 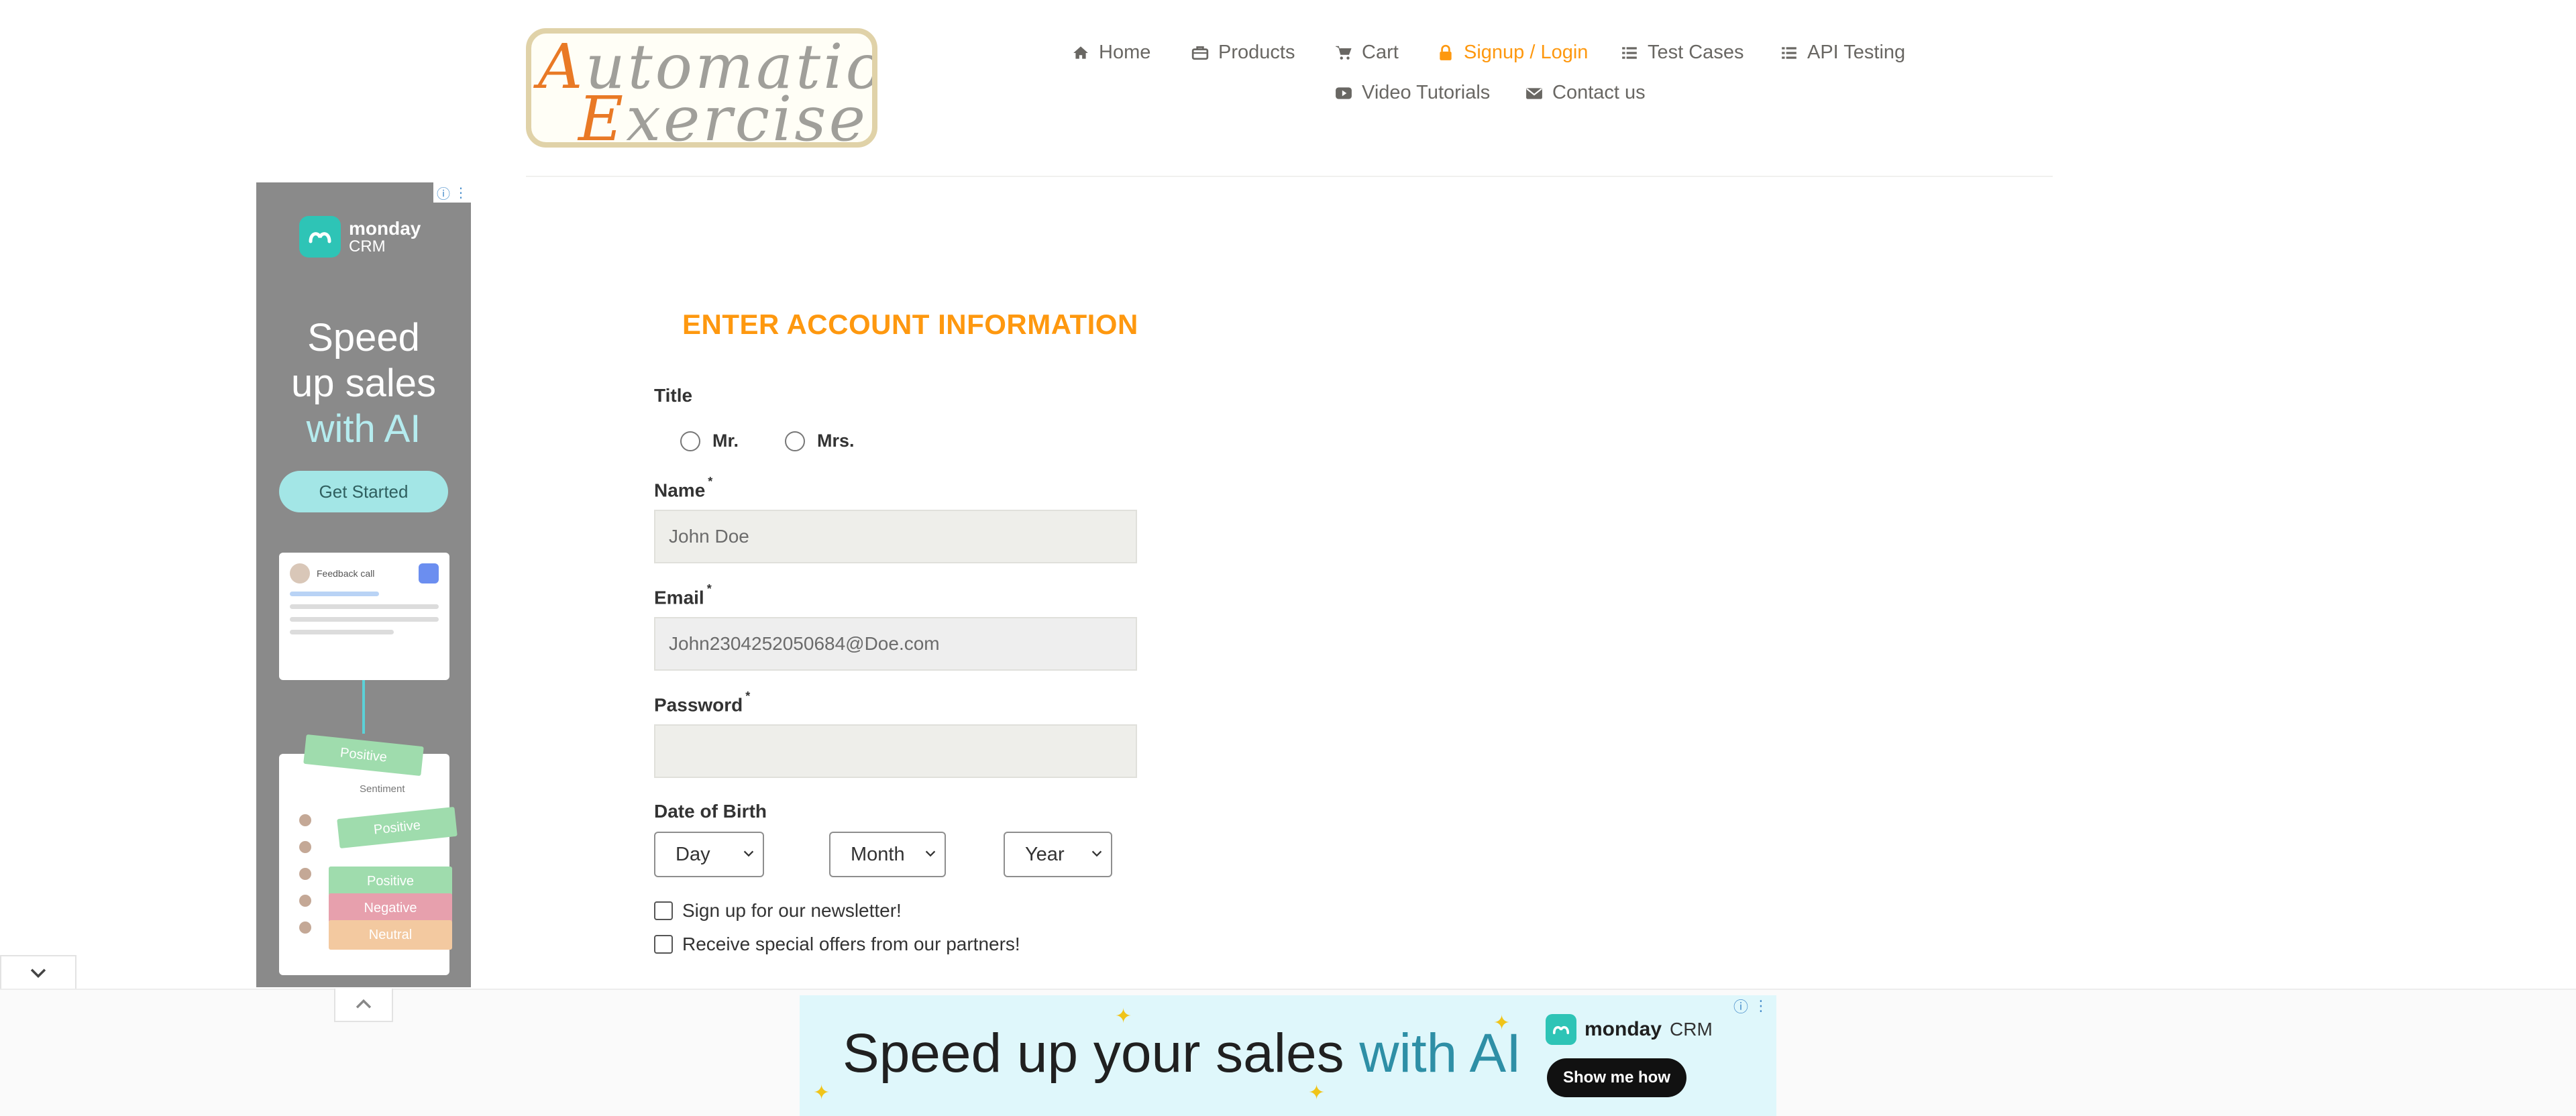 I want to click on ad-headline-line-1: Speed, so click(x=363, y=337).